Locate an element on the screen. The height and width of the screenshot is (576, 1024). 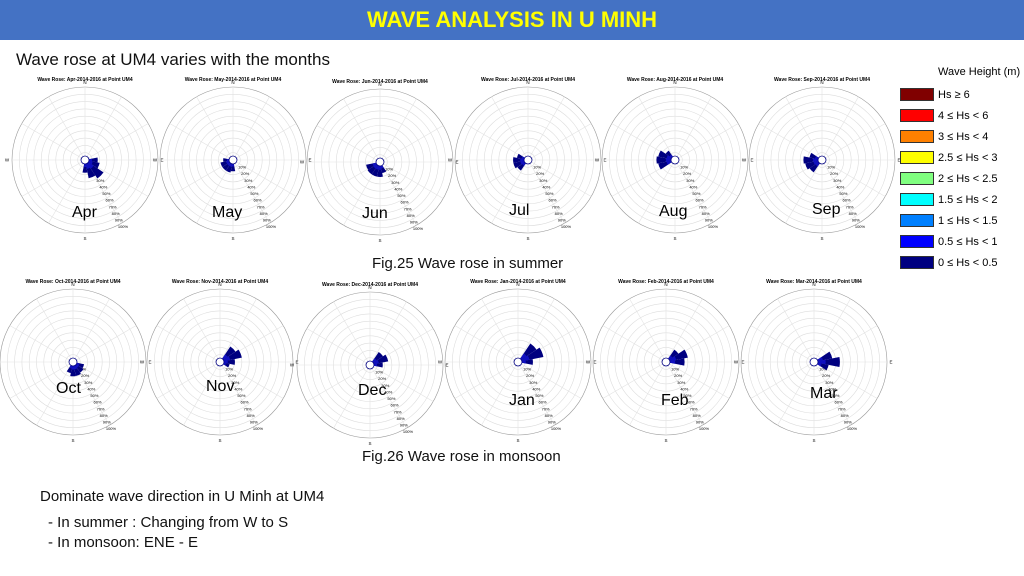
legend-item: Hs ≥ 6 is located at coordinates (960, 94).